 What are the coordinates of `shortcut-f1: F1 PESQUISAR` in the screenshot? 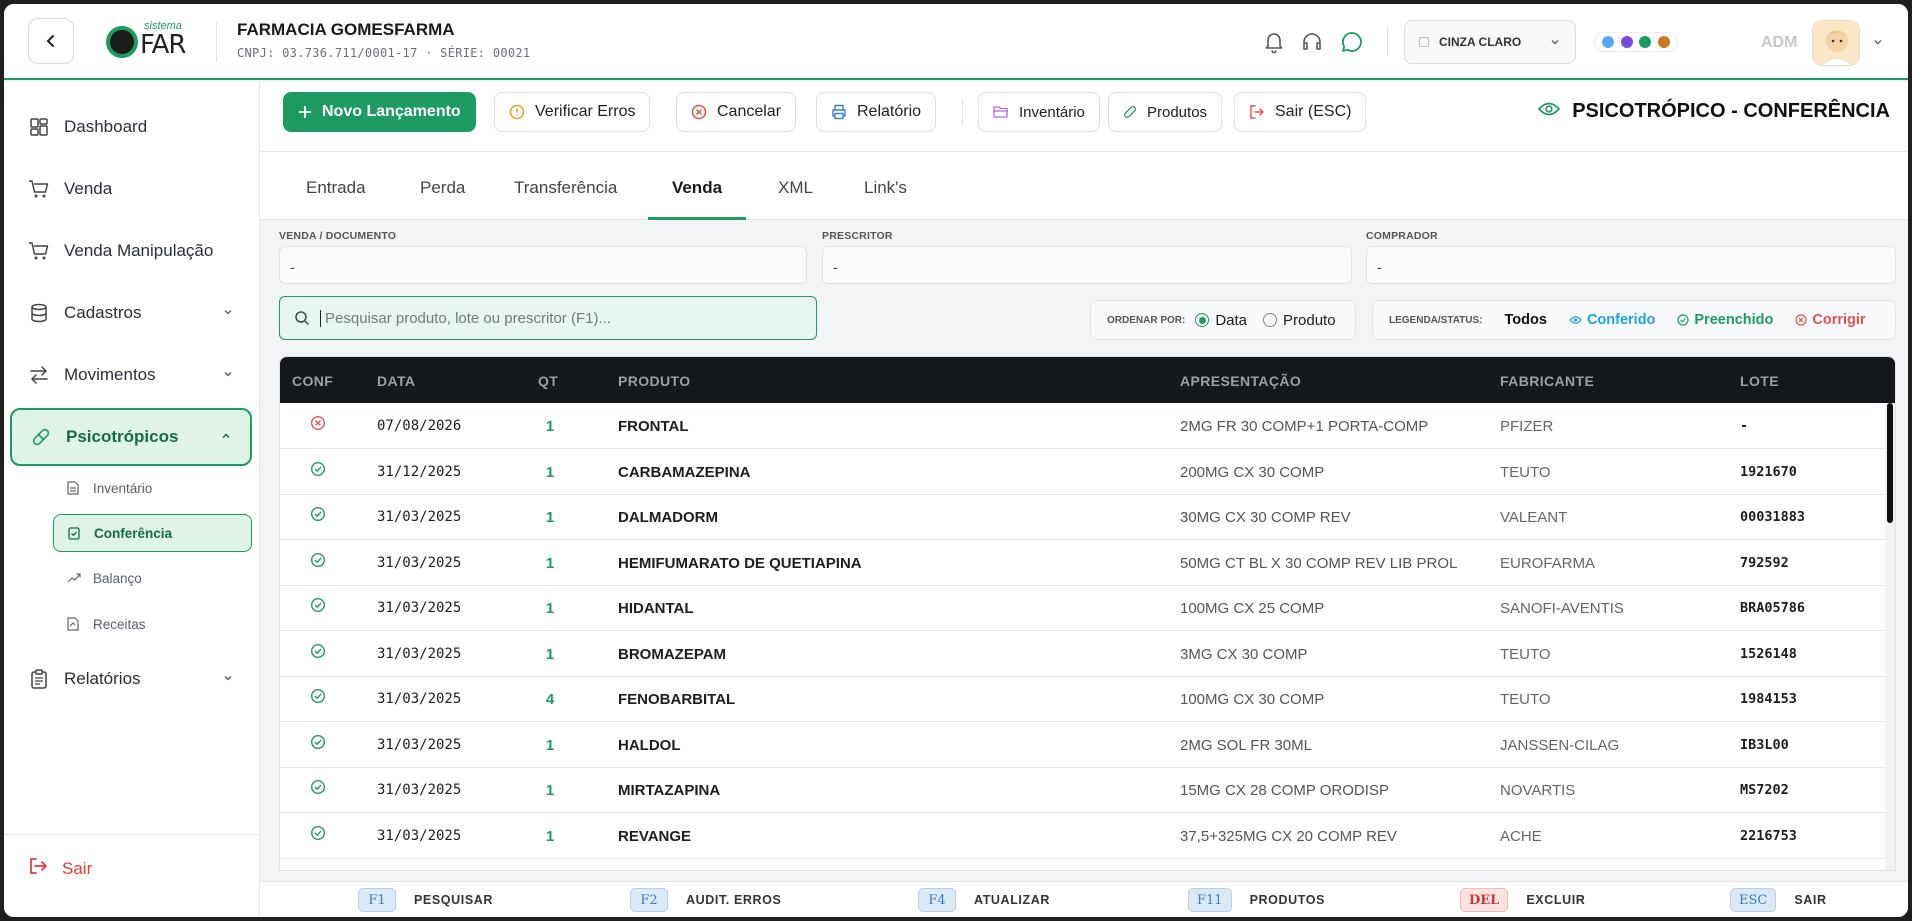 It's located at (425, 900).